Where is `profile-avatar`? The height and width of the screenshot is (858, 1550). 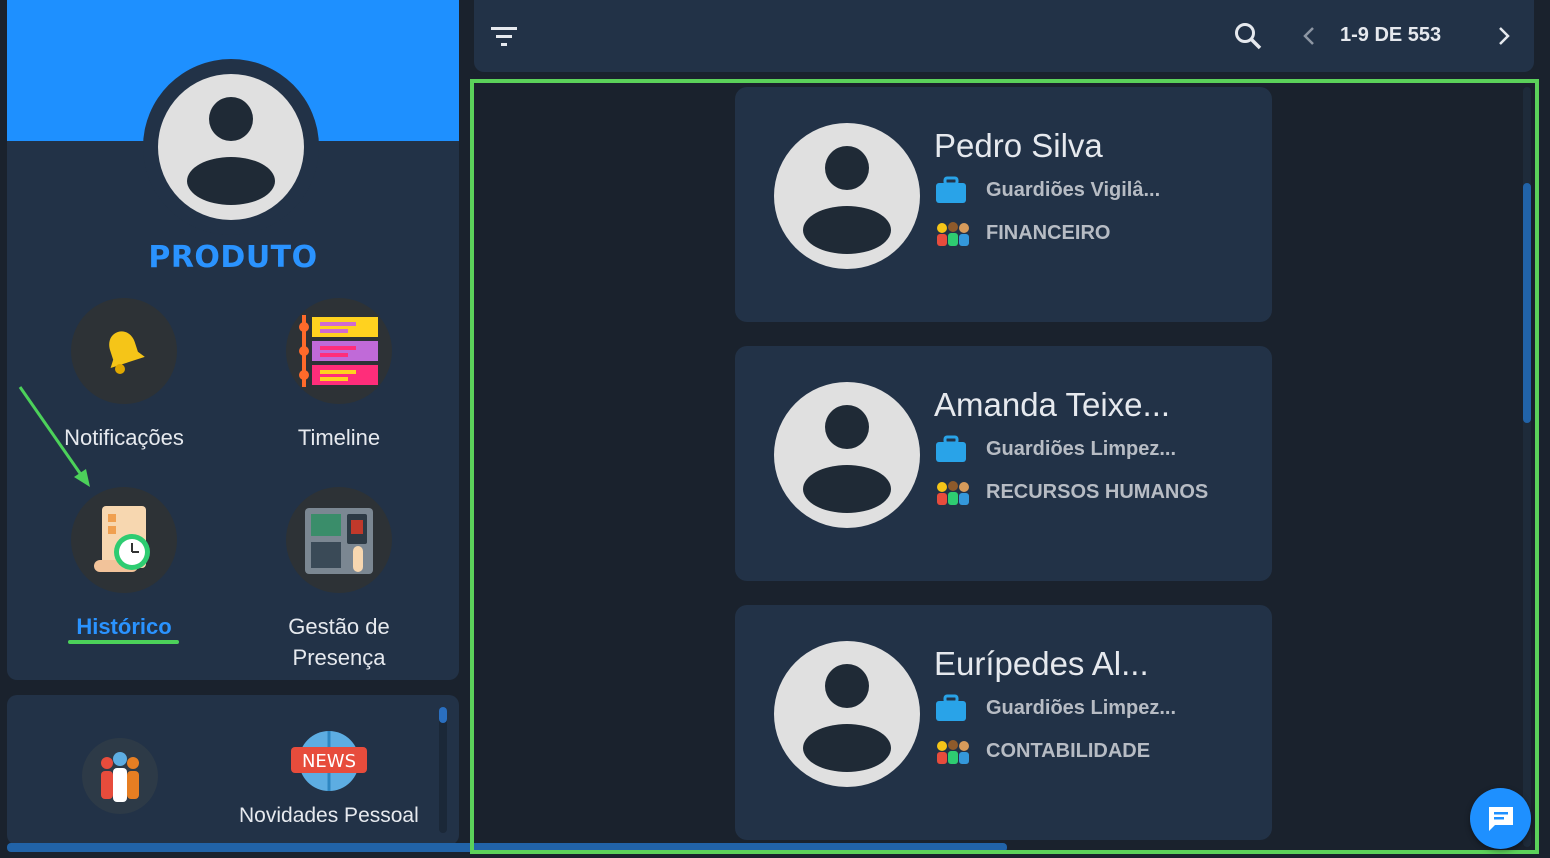
profile-avatar is located at coordinates (231, 147).